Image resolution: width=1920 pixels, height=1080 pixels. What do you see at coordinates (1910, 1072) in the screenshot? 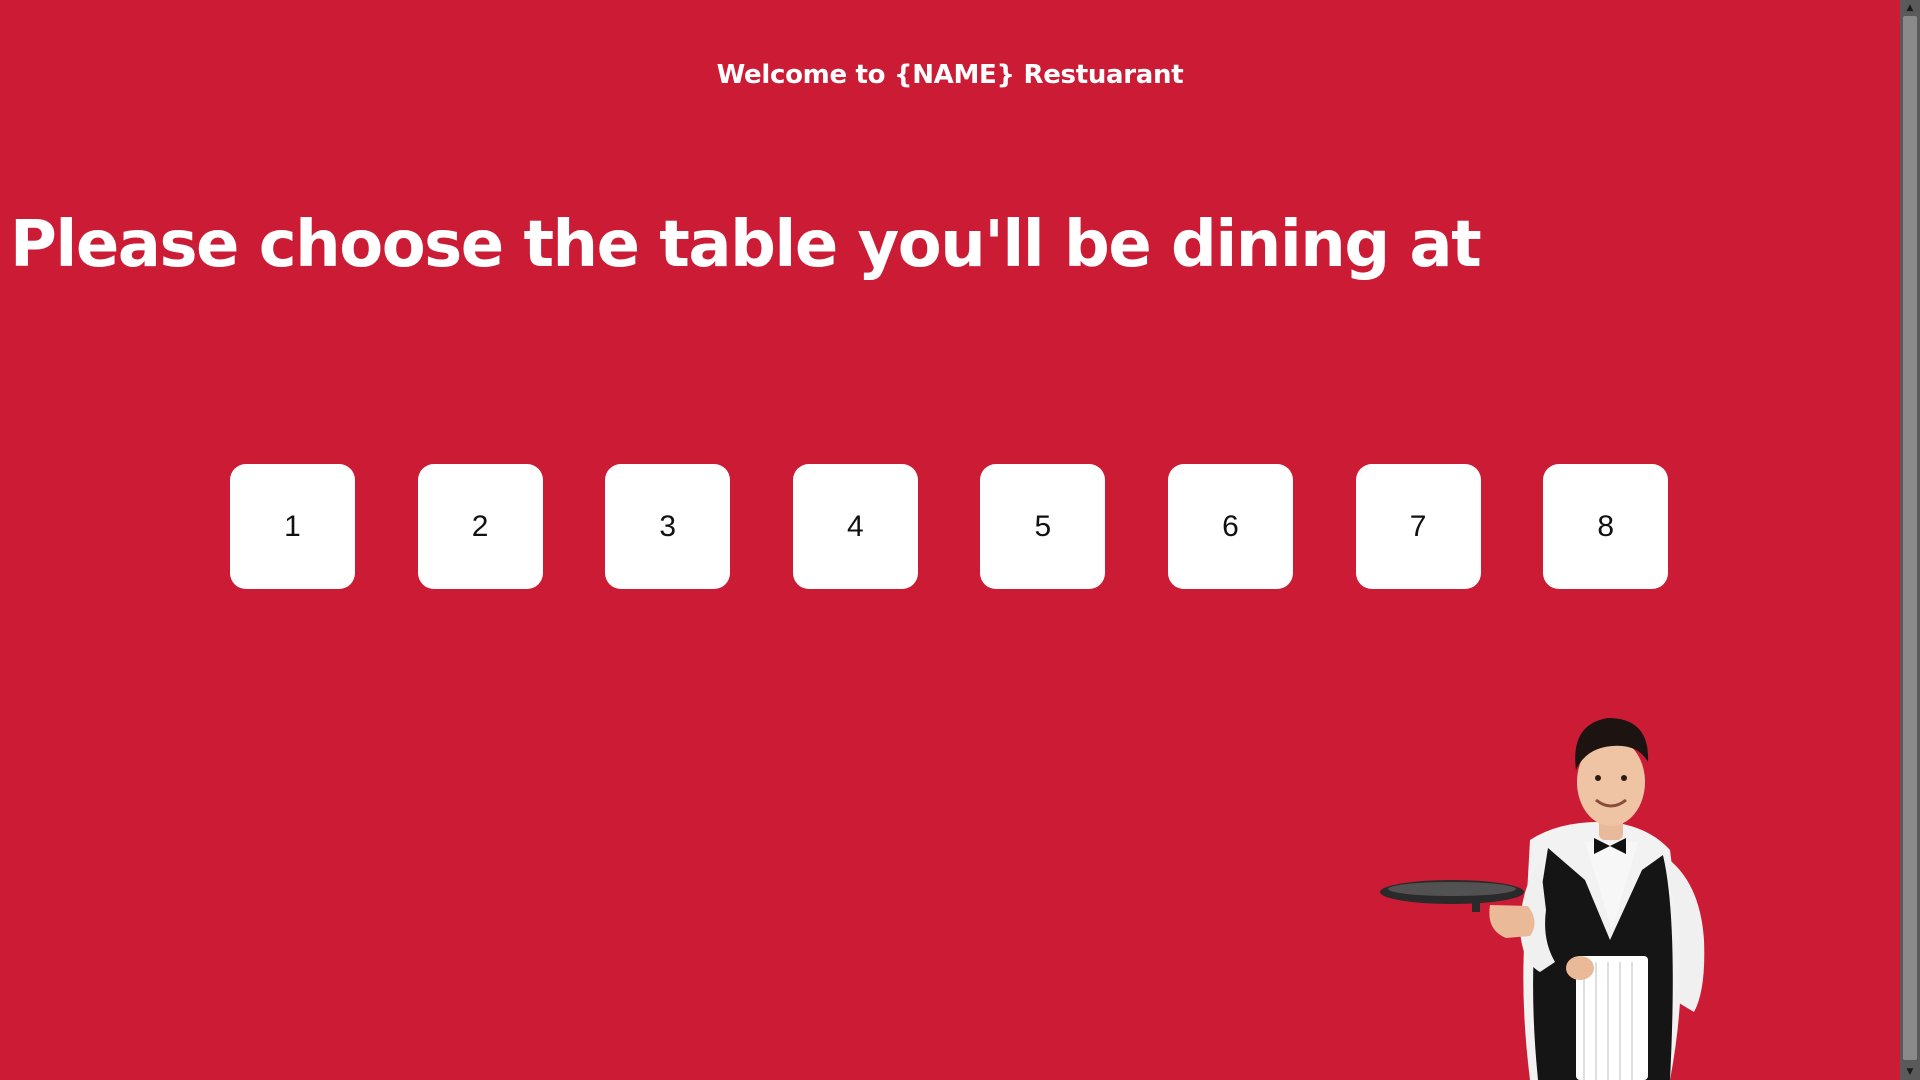
I see `triangle-down-icon: ▼` at bounding box center [1910, 1072].